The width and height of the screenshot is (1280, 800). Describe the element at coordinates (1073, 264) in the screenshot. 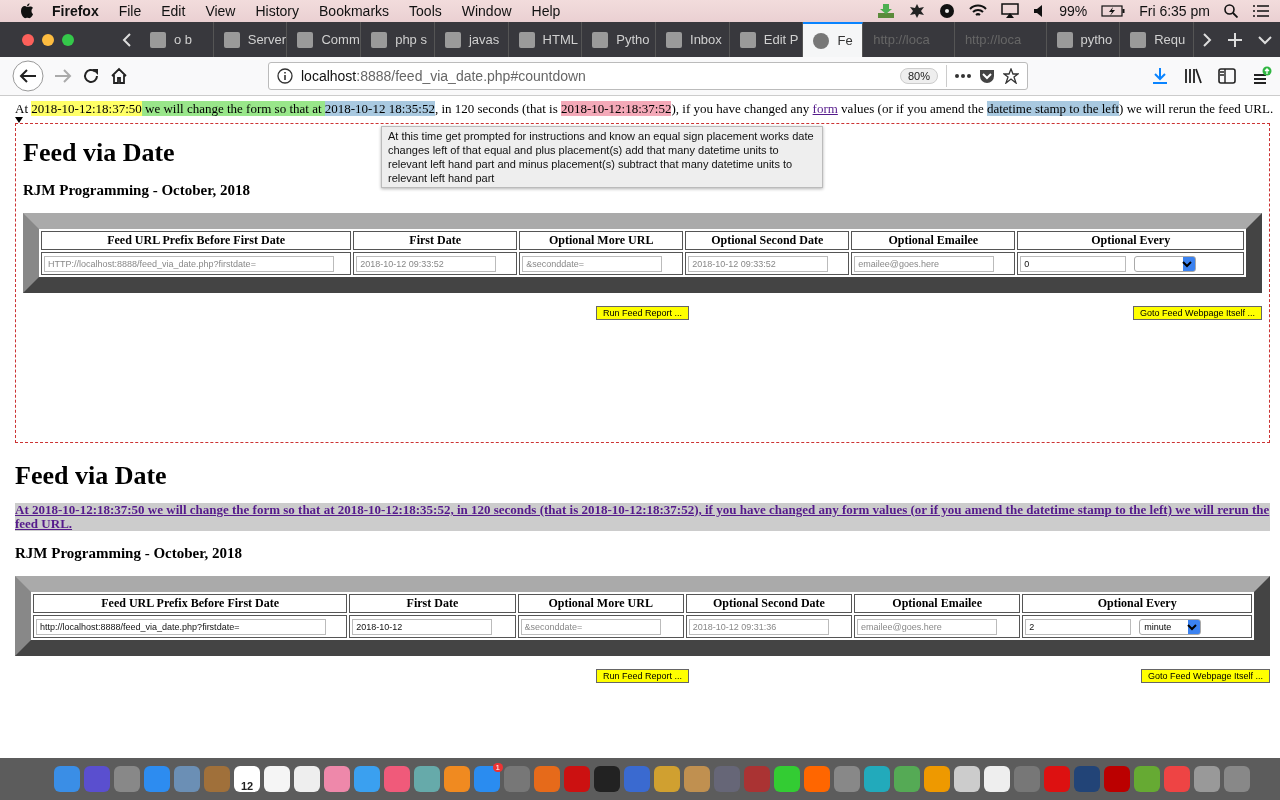

I see `number-field: 0` at that location.